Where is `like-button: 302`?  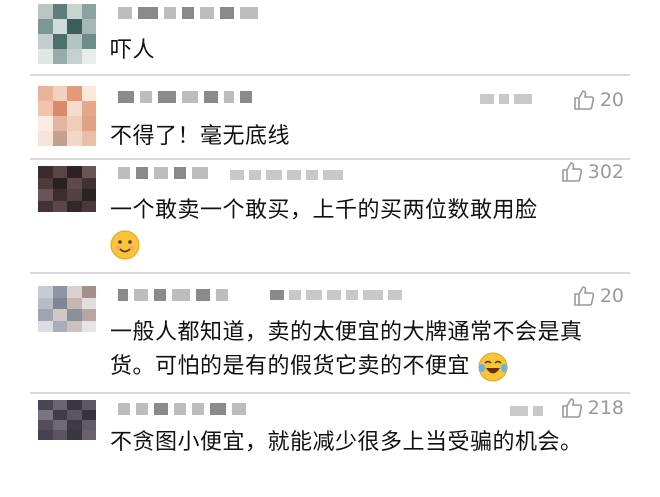 like-button: 302 is located at coordinates (592, 172).